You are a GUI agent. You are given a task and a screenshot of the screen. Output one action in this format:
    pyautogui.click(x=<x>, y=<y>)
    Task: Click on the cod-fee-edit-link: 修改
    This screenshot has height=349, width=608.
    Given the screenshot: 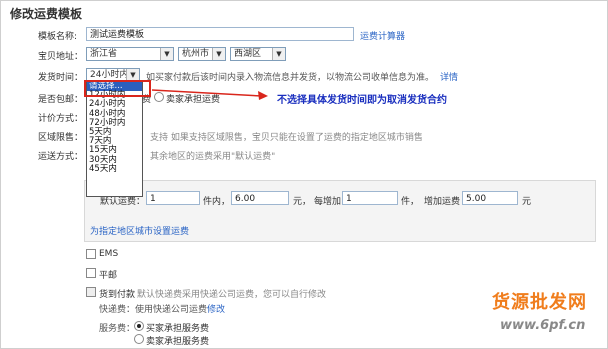 What is the action you would take?
    pyautogui.click(x=216, y=308)
    